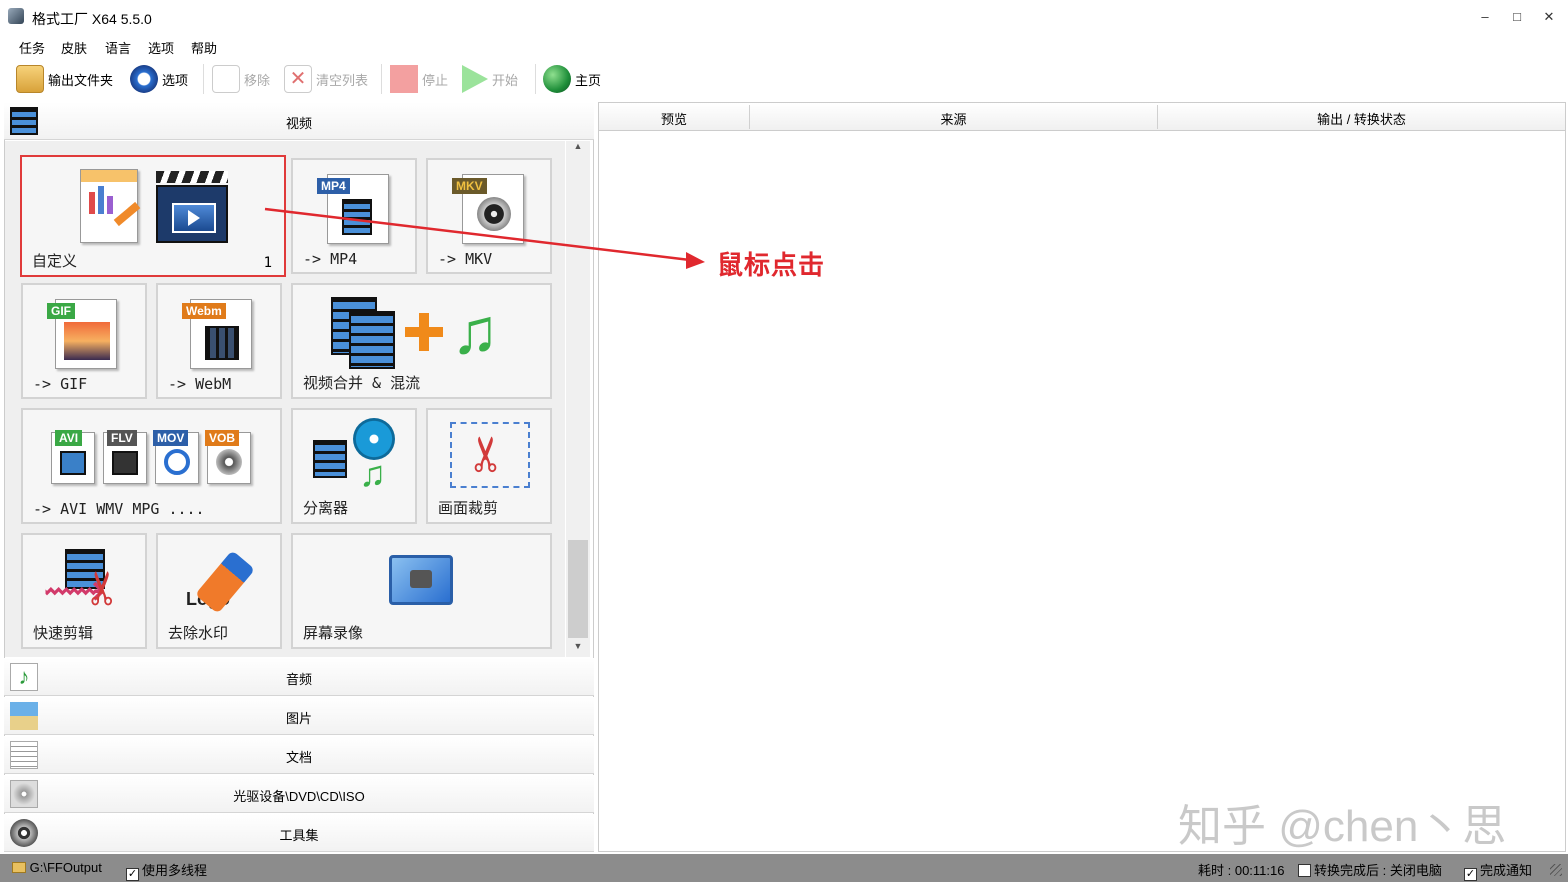 Image resolution: width=1568 pixels, height=882 pixels. I want to click on tile-merge: ♫ 视频合并 & 混流, so click(421, 341).